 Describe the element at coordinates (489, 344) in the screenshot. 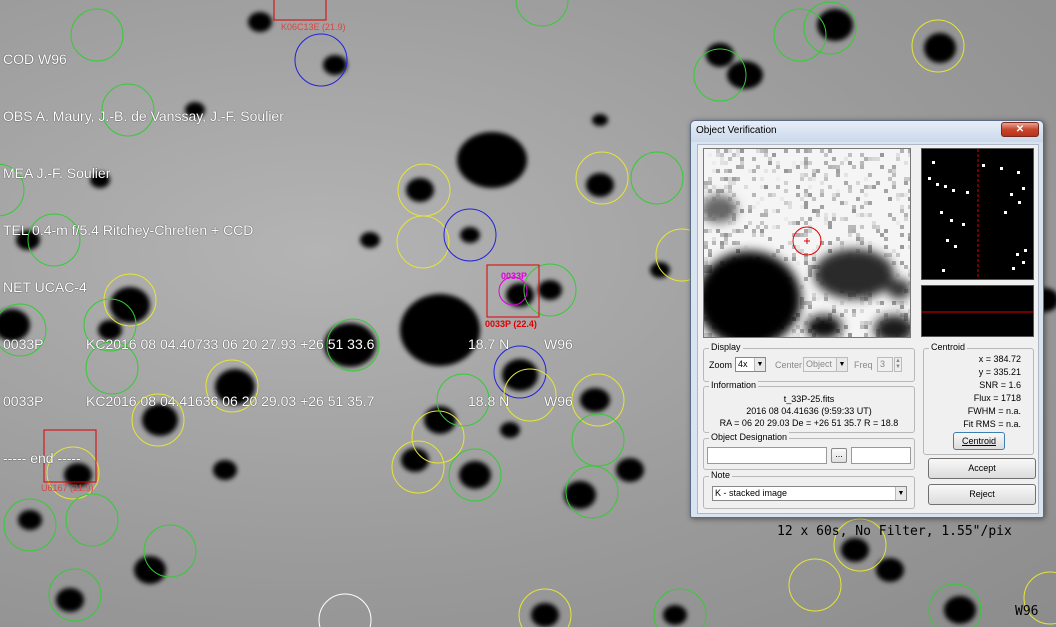

I see `obs-mag: 18.7 N` at that location.